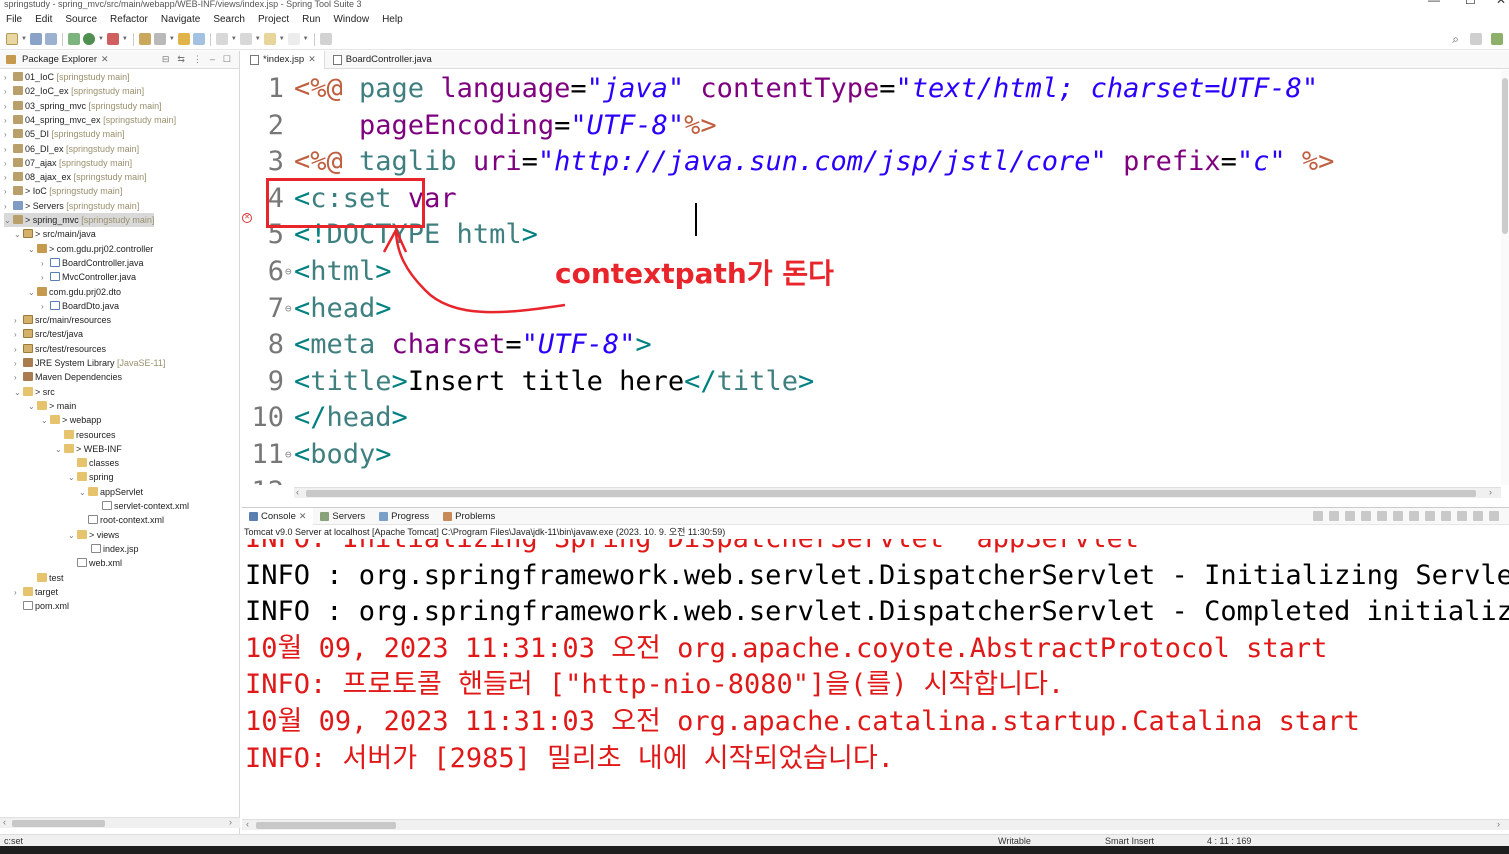  I want to click on tree-item: › 06_DI_ex [springstudy main], so click(71, 149).